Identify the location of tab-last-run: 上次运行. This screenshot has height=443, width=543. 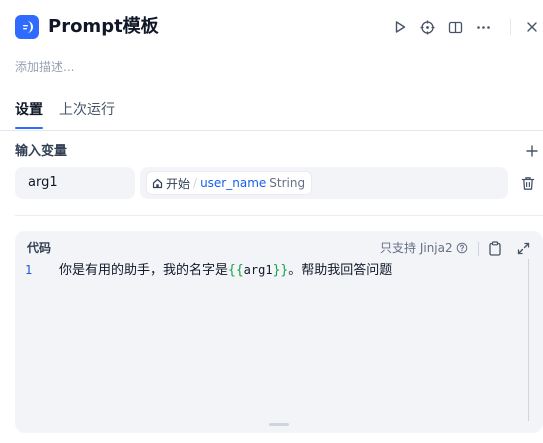
(87, 110).